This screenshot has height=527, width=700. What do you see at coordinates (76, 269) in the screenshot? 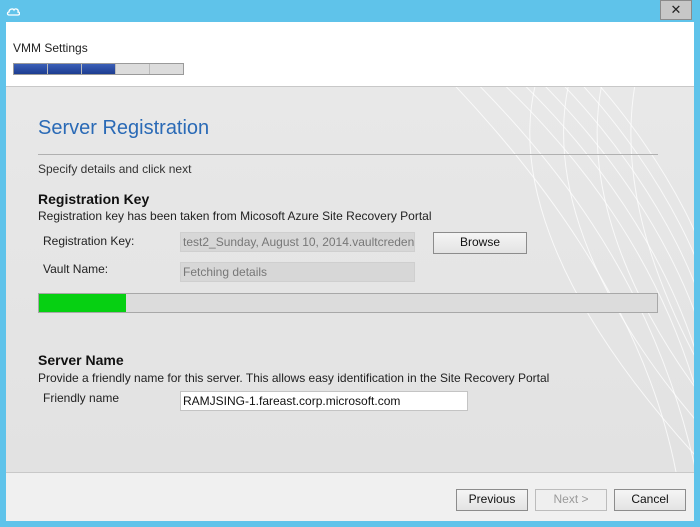
I see `vault-name-label: Vault Name:` at bounding box center [76, 269].